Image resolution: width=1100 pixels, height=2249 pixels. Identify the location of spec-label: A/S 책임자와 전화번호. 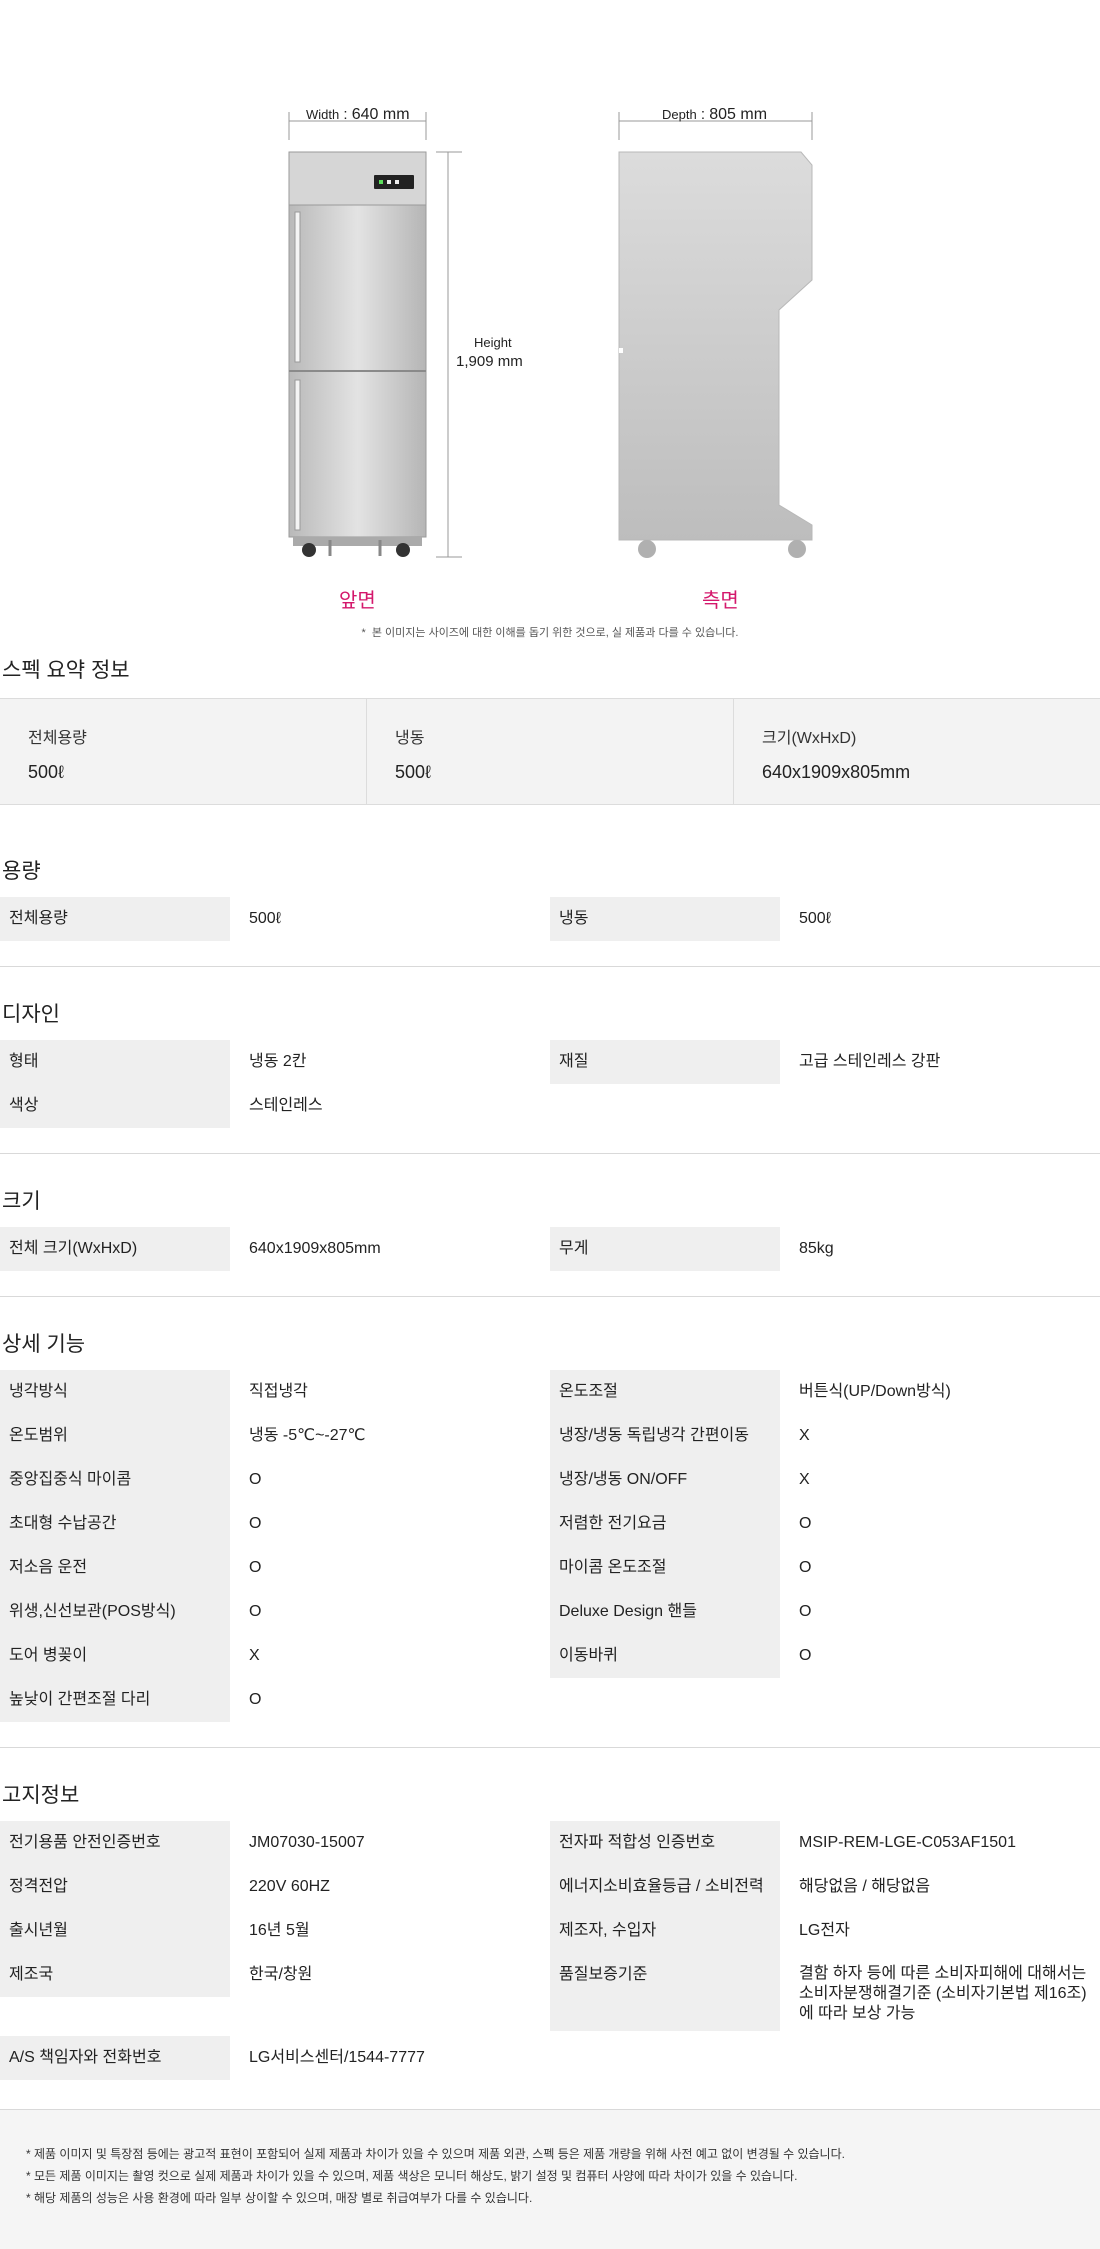
(115, 2058).